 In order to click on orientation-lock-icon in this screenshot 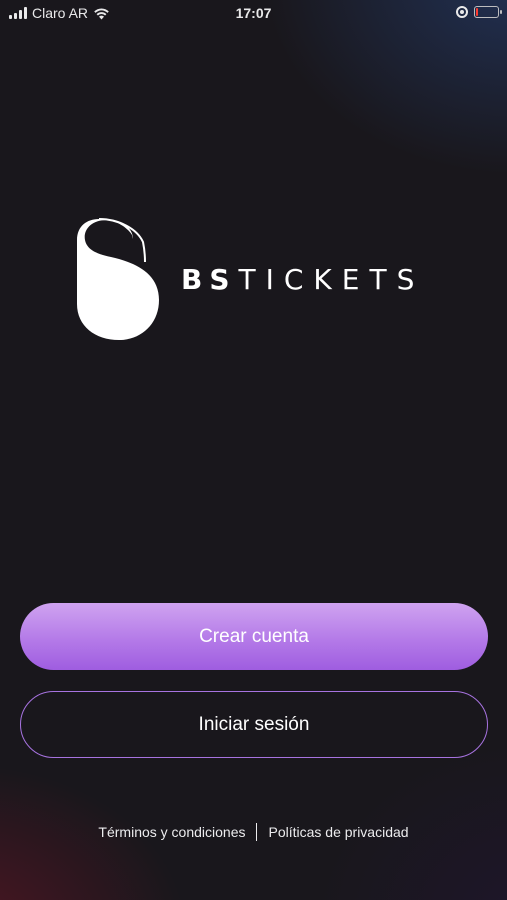, I will do `click(462, 12)`.